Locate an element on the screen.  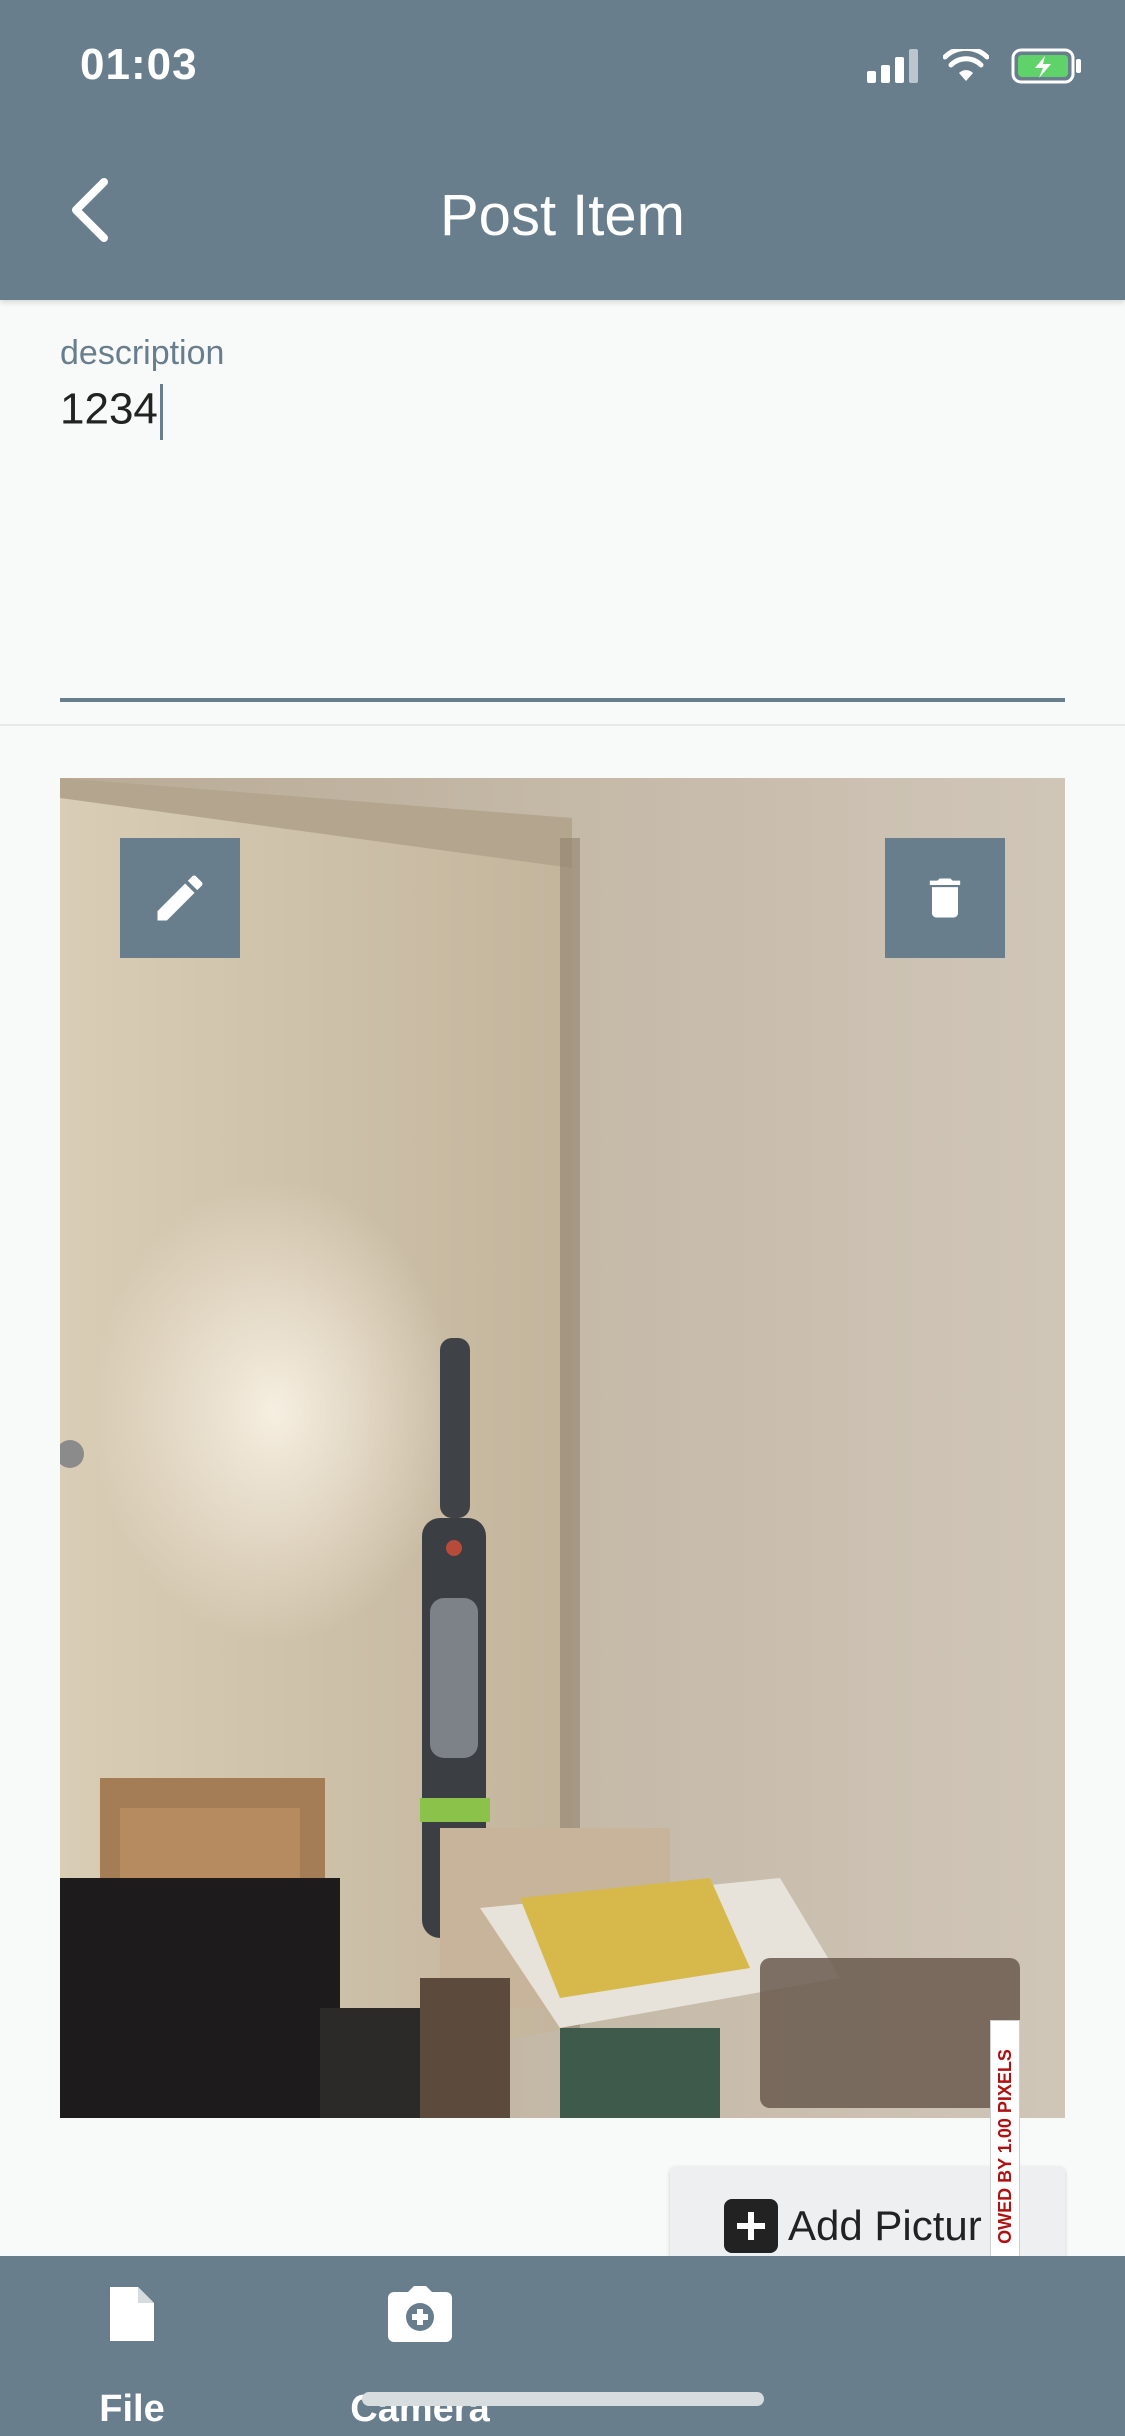
delete-photo-button is located at coordinates (945, 898).